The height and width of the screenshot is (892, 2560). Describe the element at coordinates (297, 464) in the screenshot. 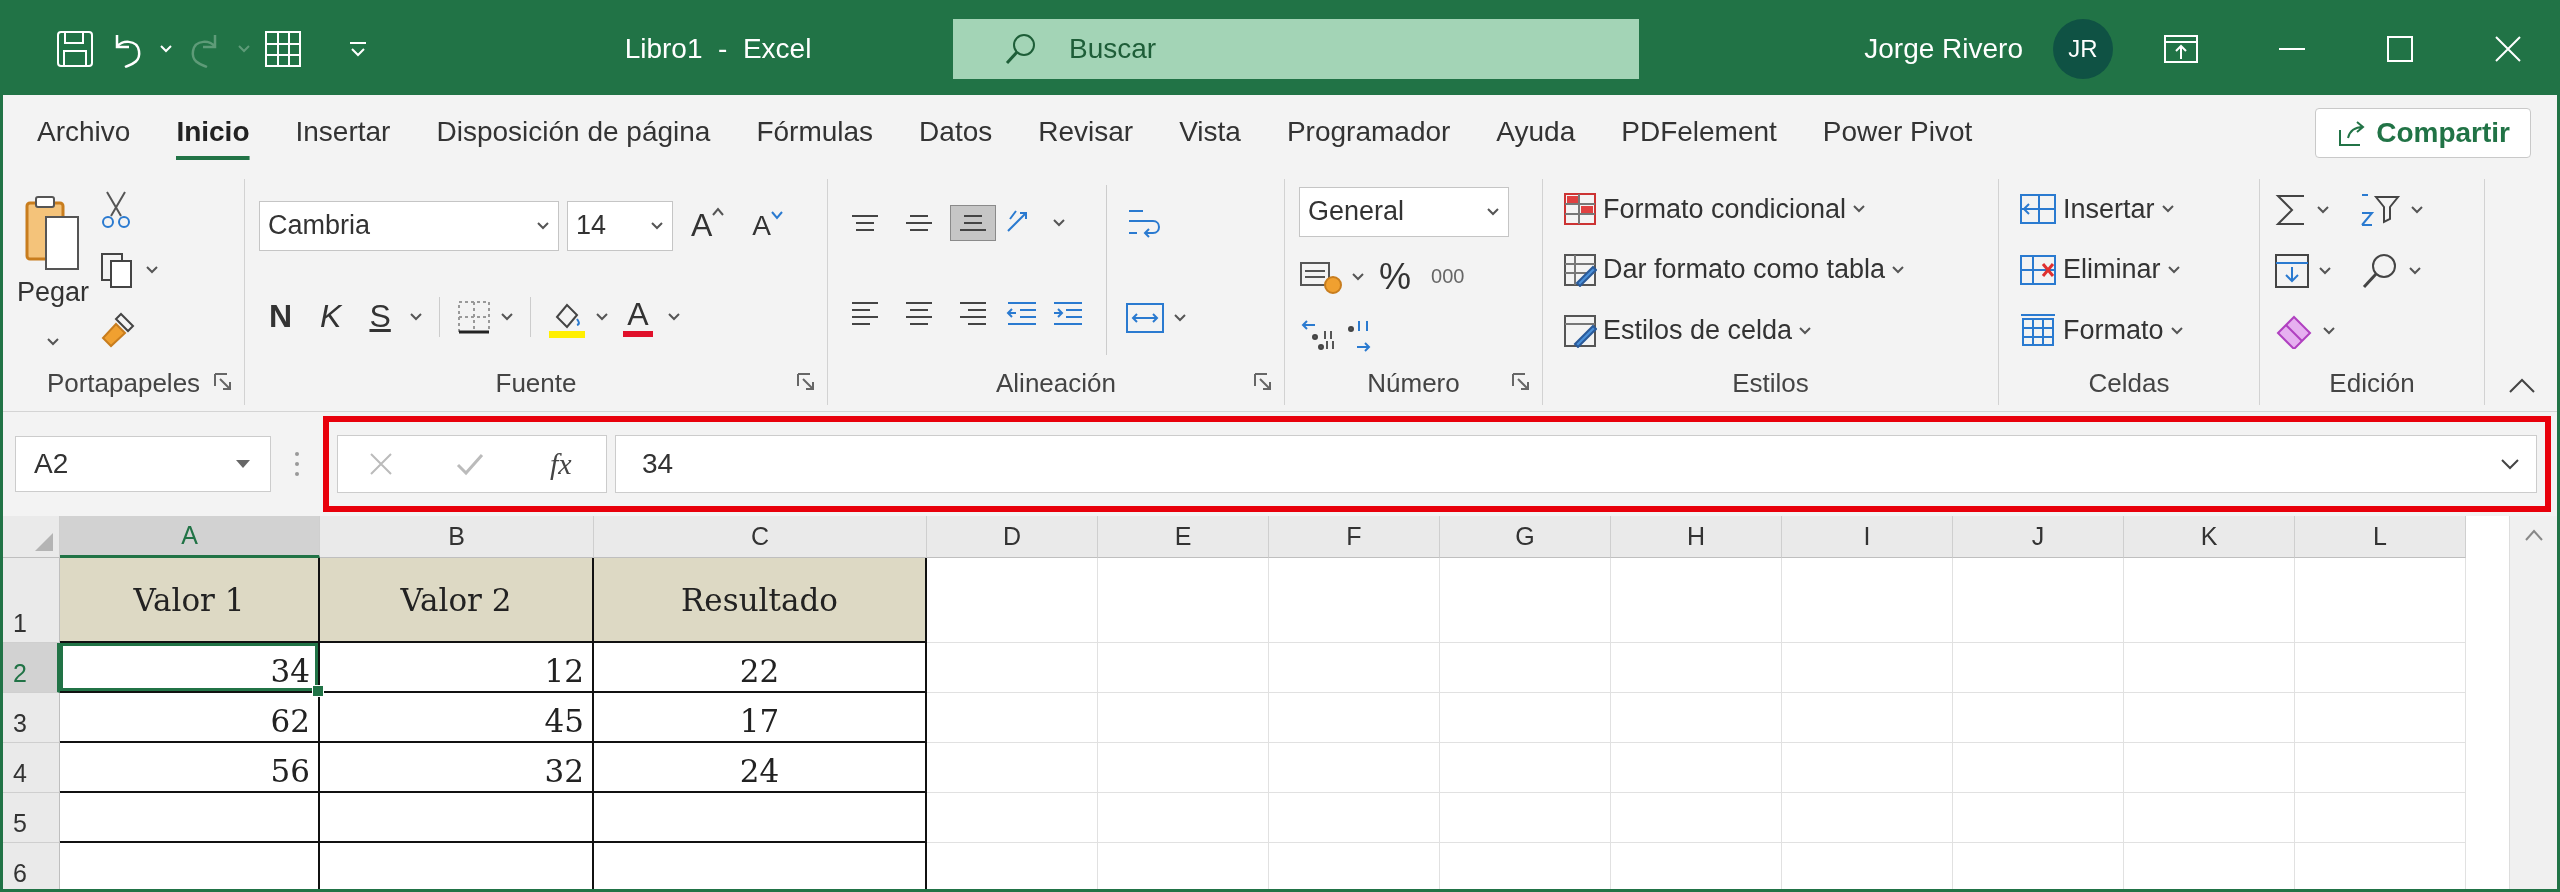

I see `grip-icon` at that location.